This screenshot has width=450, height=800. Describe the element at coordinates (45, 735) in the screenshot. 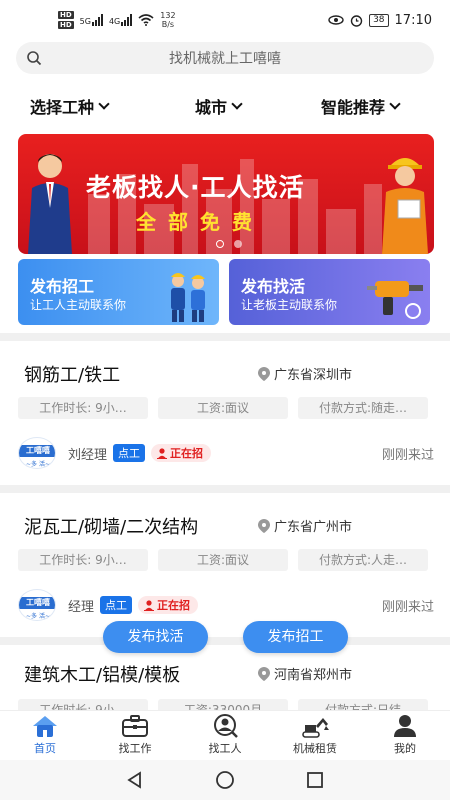

I see `tab-home: 首页` at that location.